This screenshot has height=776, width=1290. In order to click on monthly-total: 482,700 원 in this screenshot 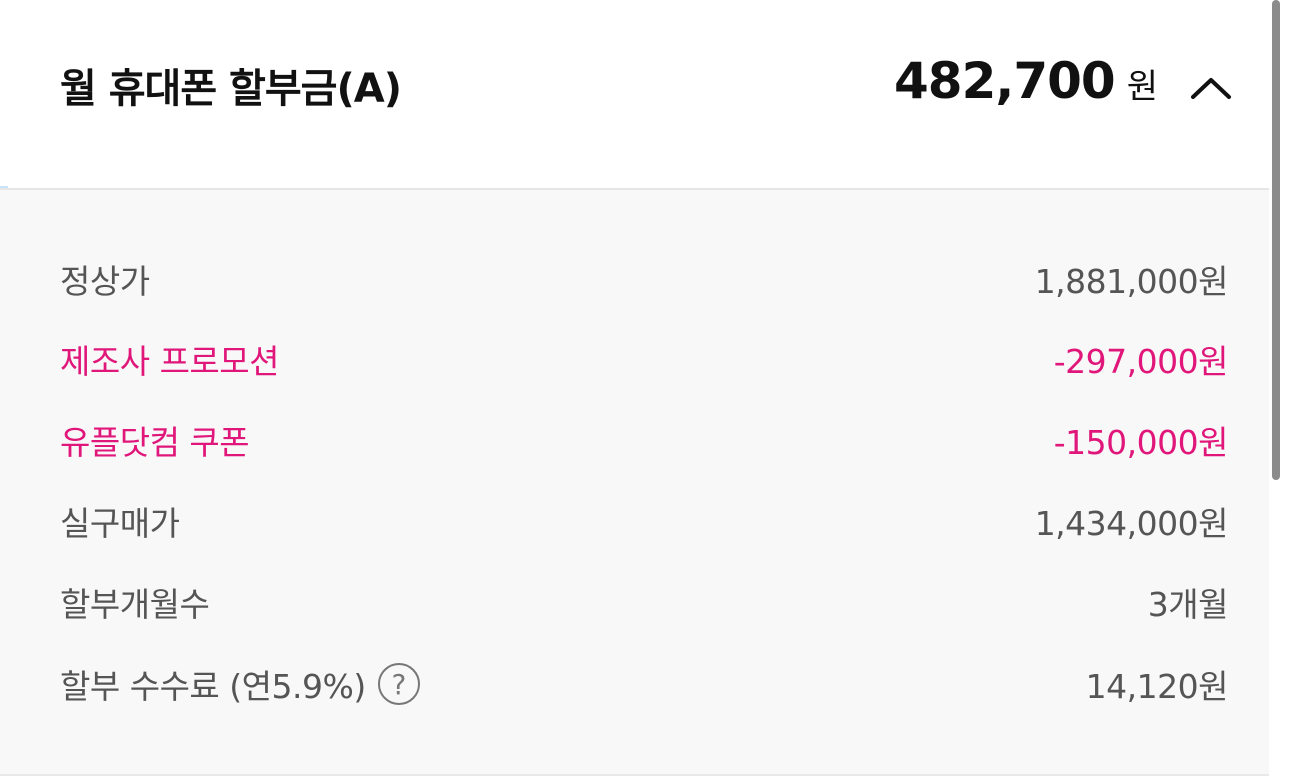, I will do `click(1026, 81)`.